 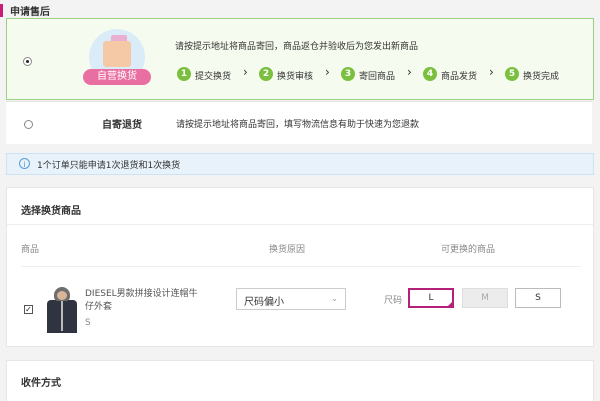 What do you see at coordinates (122, 125) in the screenshot?
I see `return-title: 自寄退货` at bounding box center [122, 125].